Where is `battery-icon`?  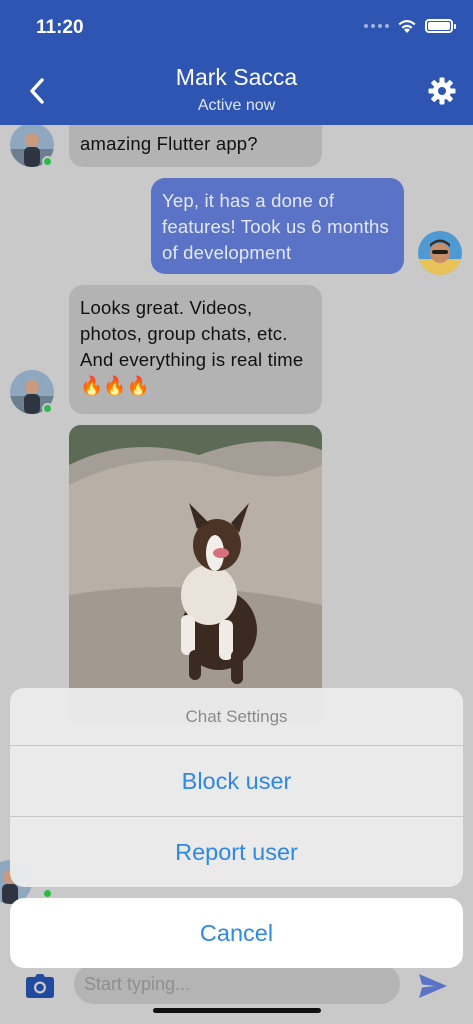
battery-icon is located at coordinates (440, 26).